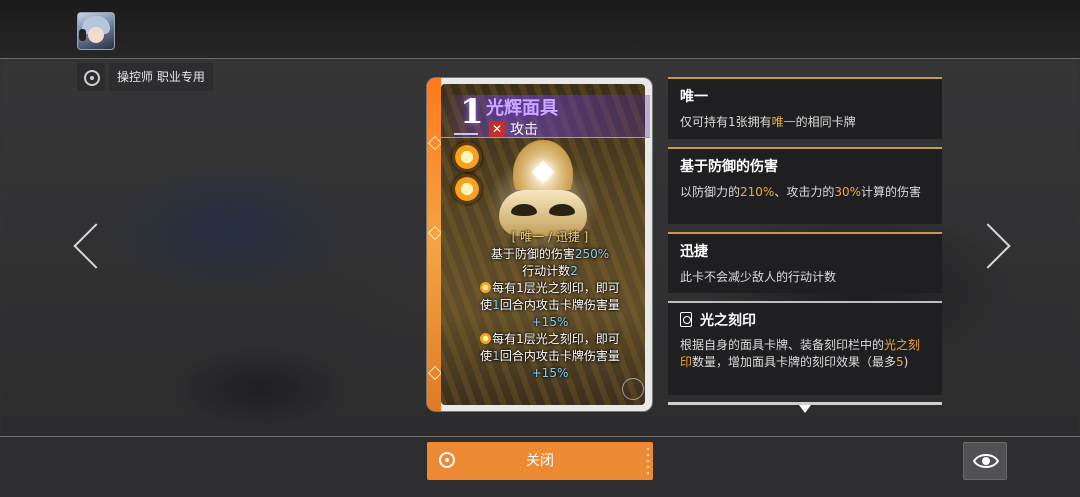 The image size is (1080, 497). I want to click on card-tags: [ 唯一 / 迅捷 ], so click(550, 237).